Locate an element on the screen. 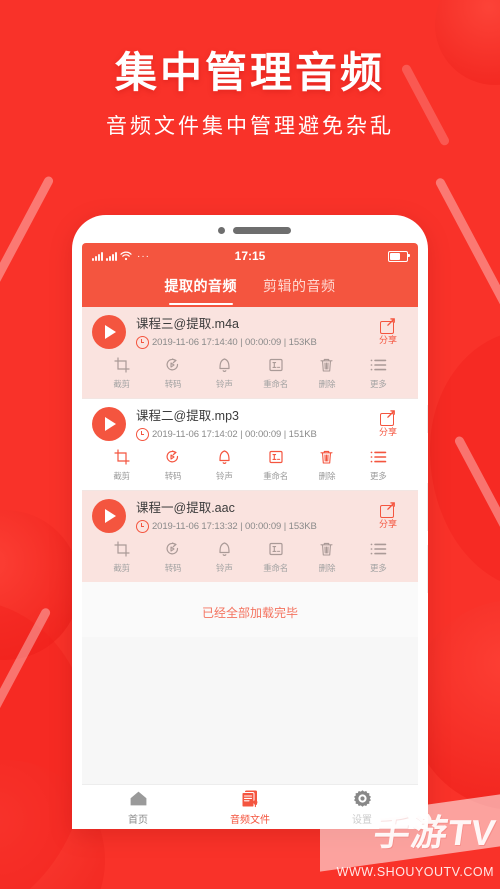 The height and width of the screenshot is (889, 500). tab-extracted-audio: 提取的音频 is located at coordinates (201, 288).